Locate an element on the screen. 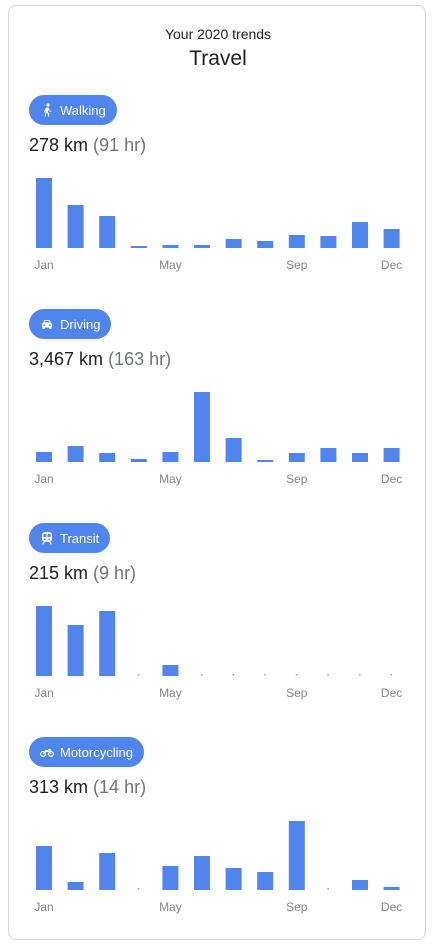 The width and height of the screenshot is (436, 948). motorcycling-bar-sep is located at coordinates (296, 855).